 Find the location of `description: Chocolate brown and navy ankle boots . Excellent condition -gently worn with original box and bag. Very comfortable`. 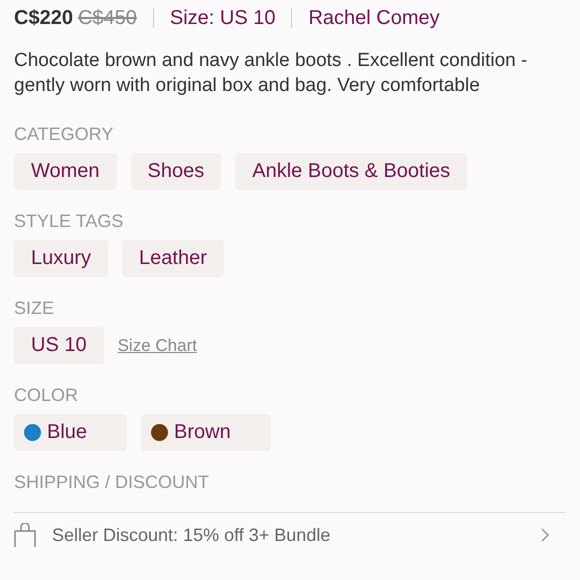

description: Chocolate brown and navy ankle boots . Excellent condition -gently worn with original box and bag. Very comfortable is located at coordinates (271, 73).